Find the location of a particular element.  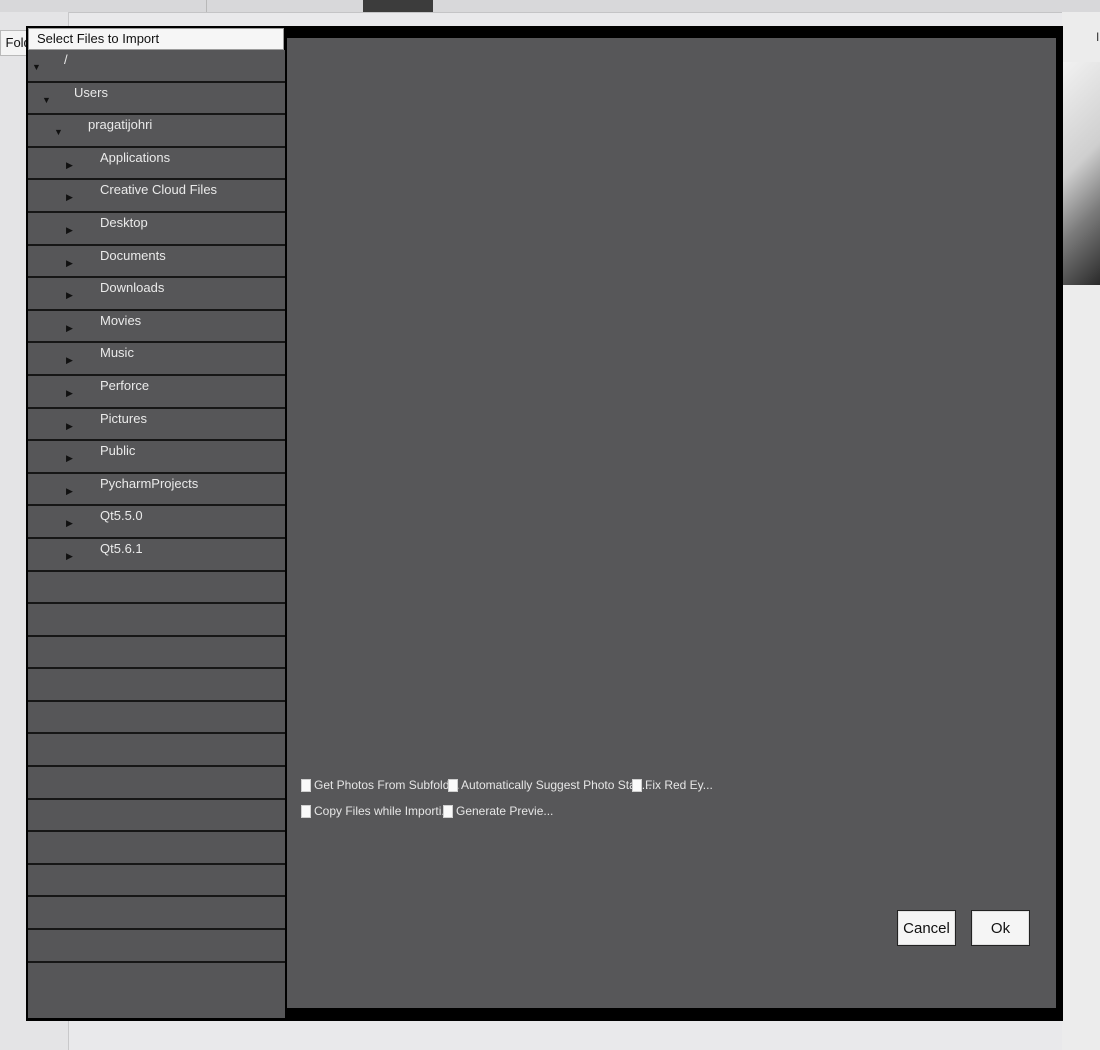

tree-row-movies: ▶ Movies is located at coordinates (156, 327).